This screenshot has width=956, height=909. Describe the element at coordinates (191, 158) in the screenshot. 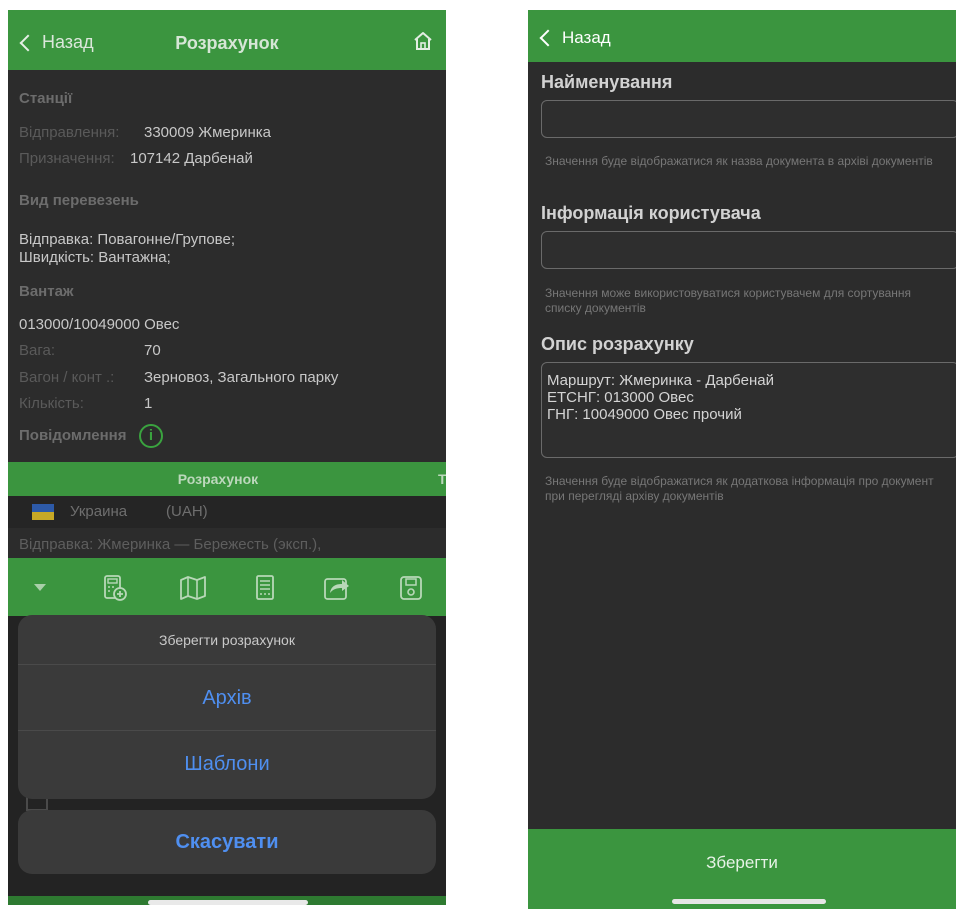

I see `destination-value: 107142 Дарбенай` at that location.